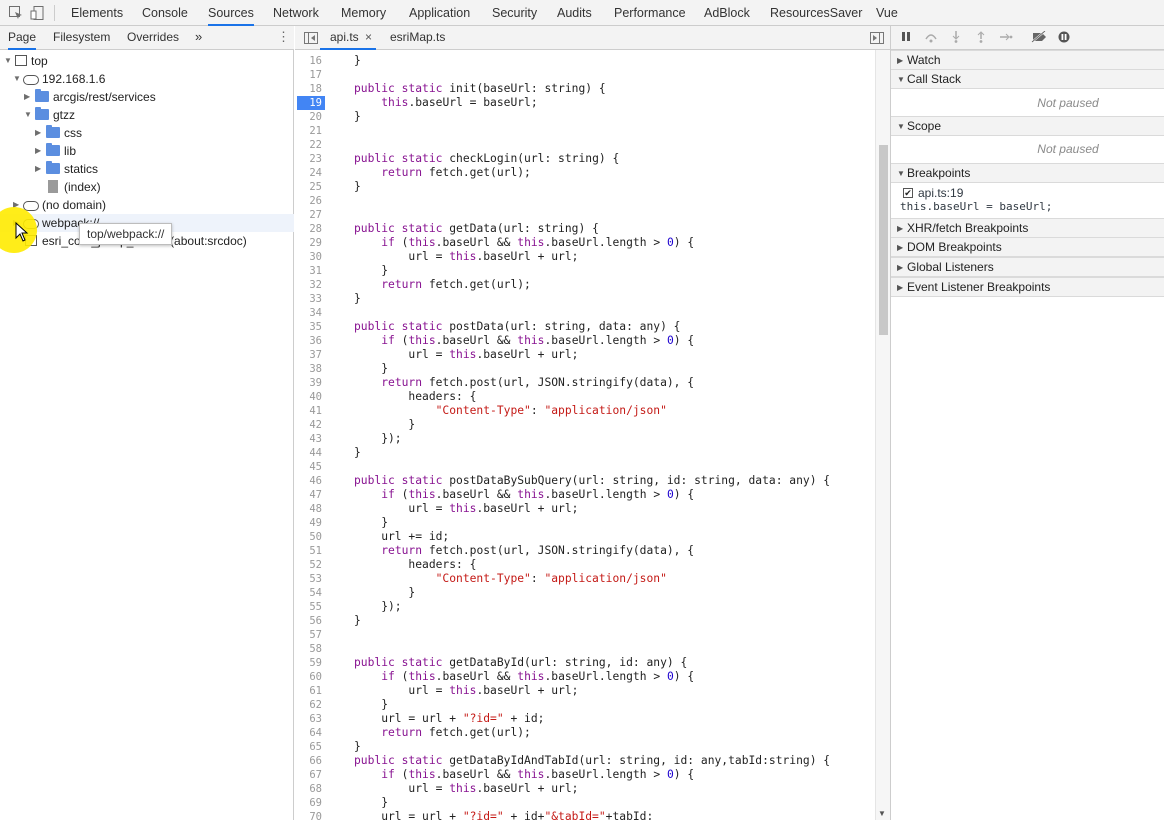 The height and width of the screenshot is (820, 1164). What do you see at coordinates (308, 271) in the screenshot?
I see `line-number: 31` at bounding box center [308, 271].